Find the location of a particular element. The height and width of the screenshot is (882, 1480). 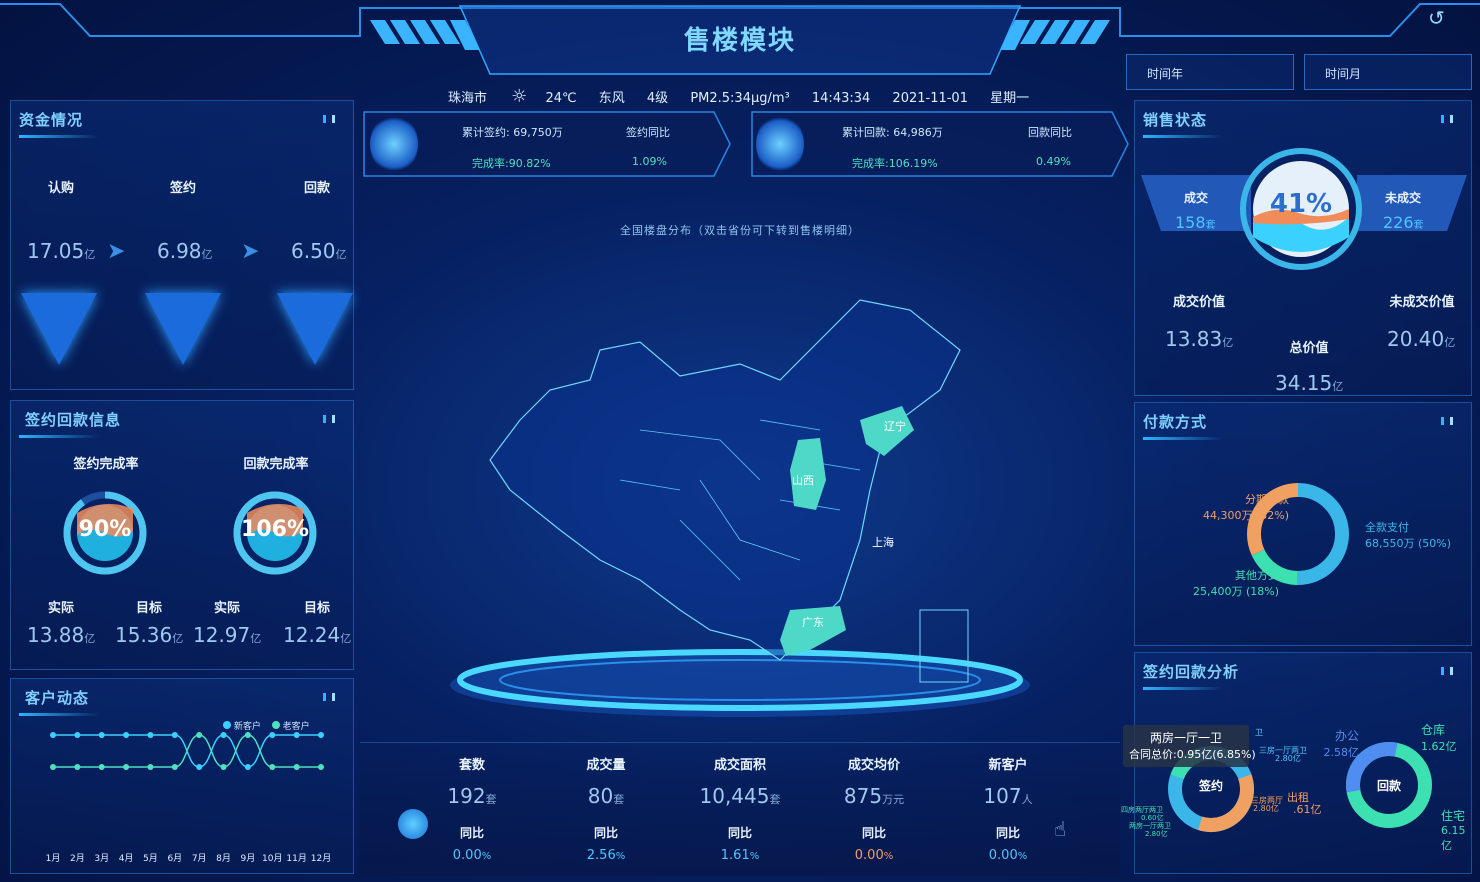

done-value: 13.83亿 is located at coordinates (1199, 339).